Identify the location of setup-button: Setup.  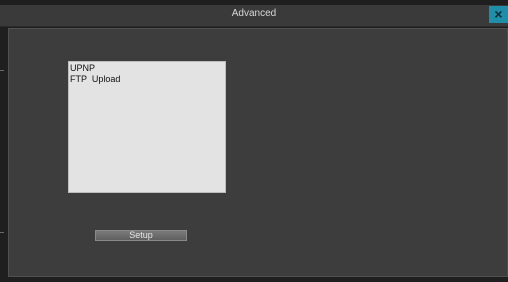
(141, 235).